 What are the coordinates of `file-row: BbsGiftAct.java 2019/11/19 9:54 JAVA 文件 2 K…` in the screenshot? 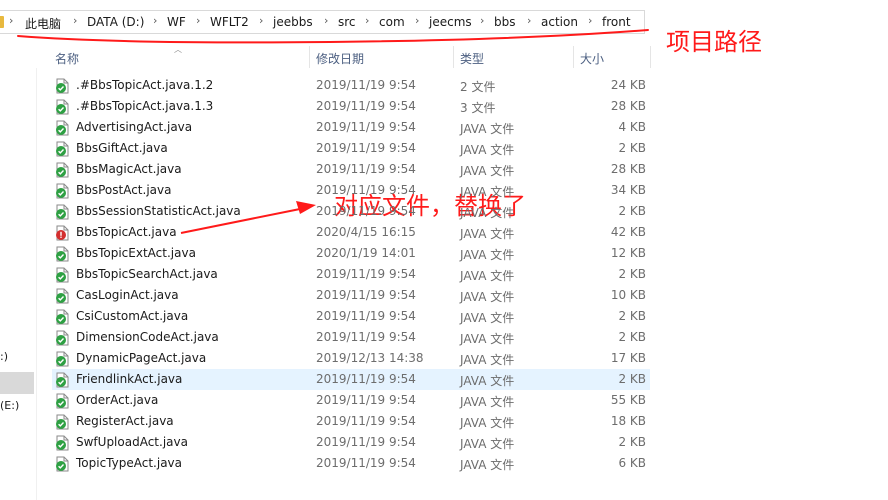 It's located at (351, 148).